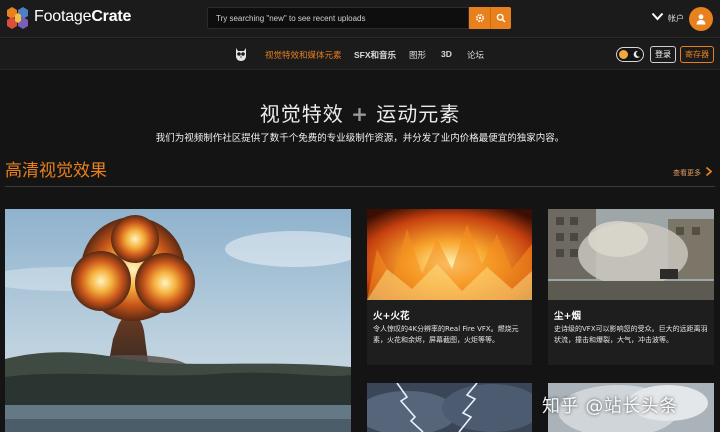 This screenshot has width=720, height=432. I want to click on brand-name: FootageCrate, so click(82, 17).